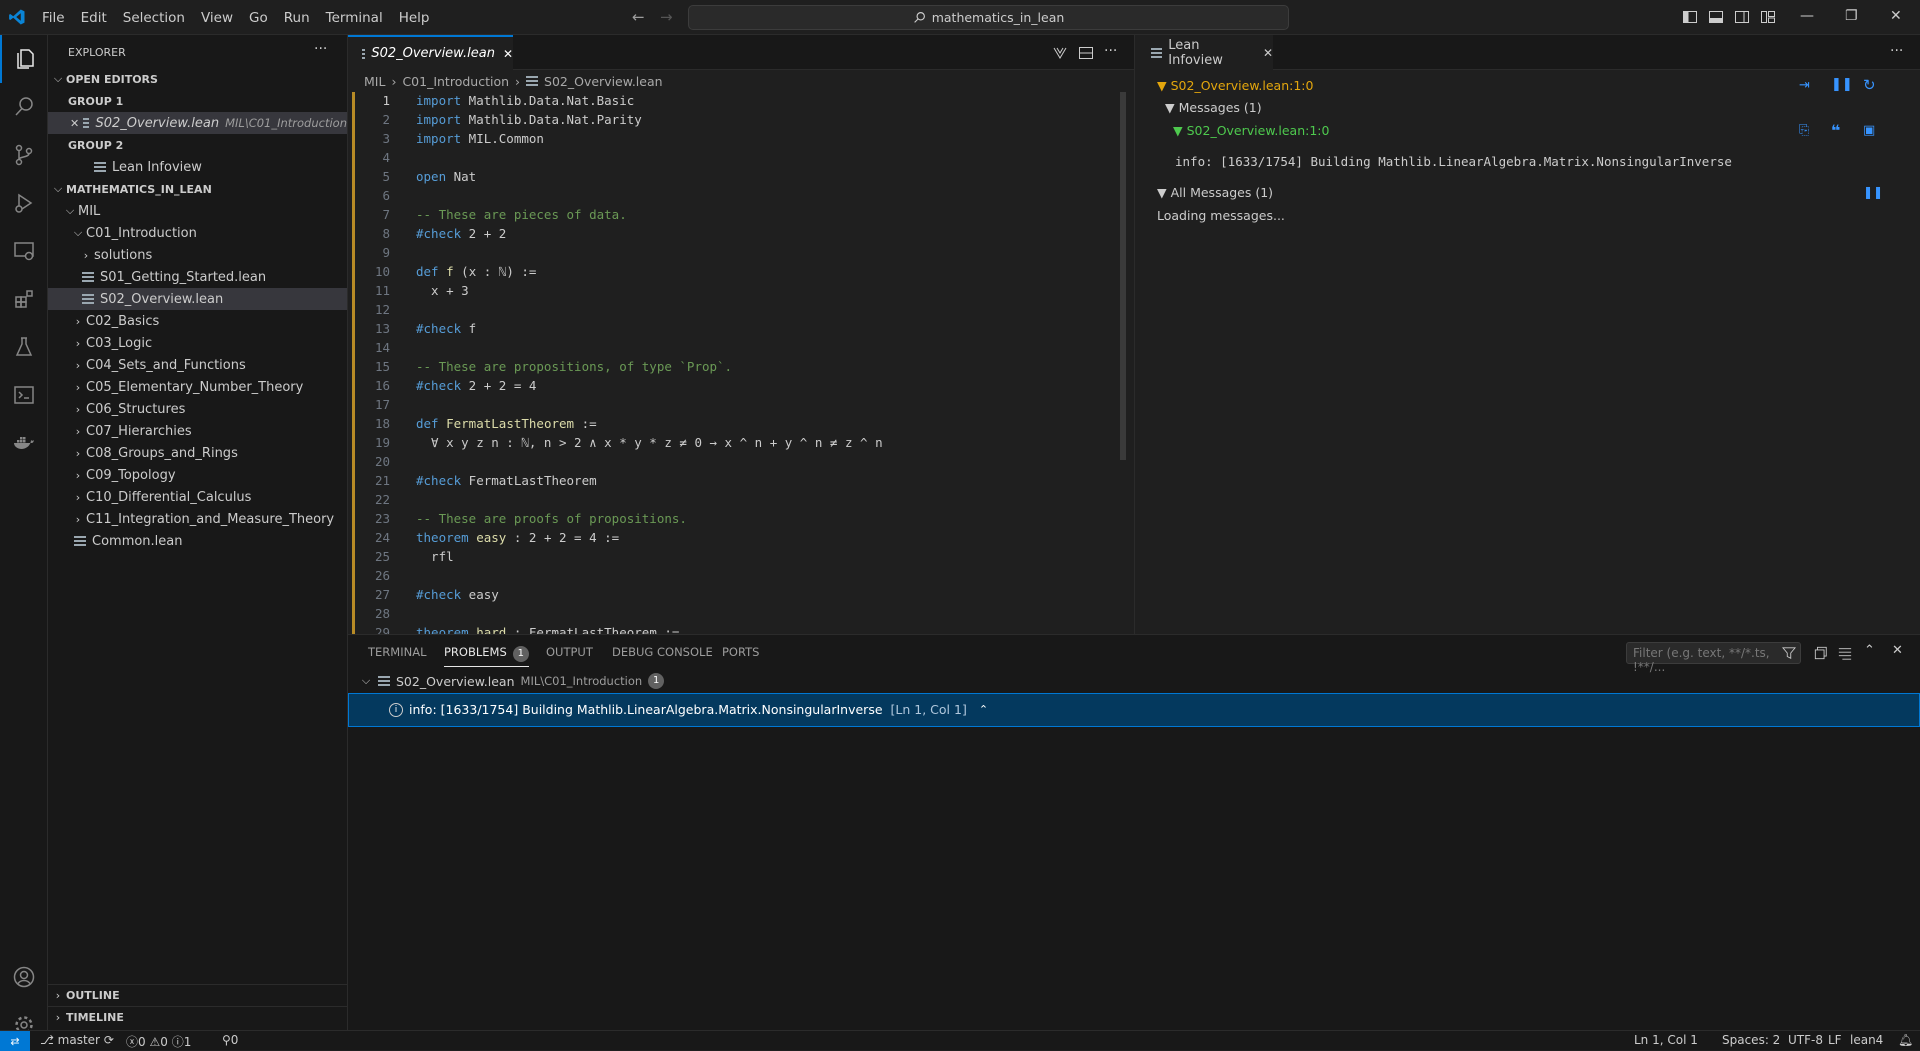 Image resolution: width=1920 pixels, height=1051 pixels. Describe the element at coordinates (197, 189) in the screenshot. I see `workspace-header: ⌵ MATHEMATICS_IN_LEAN` at that location.